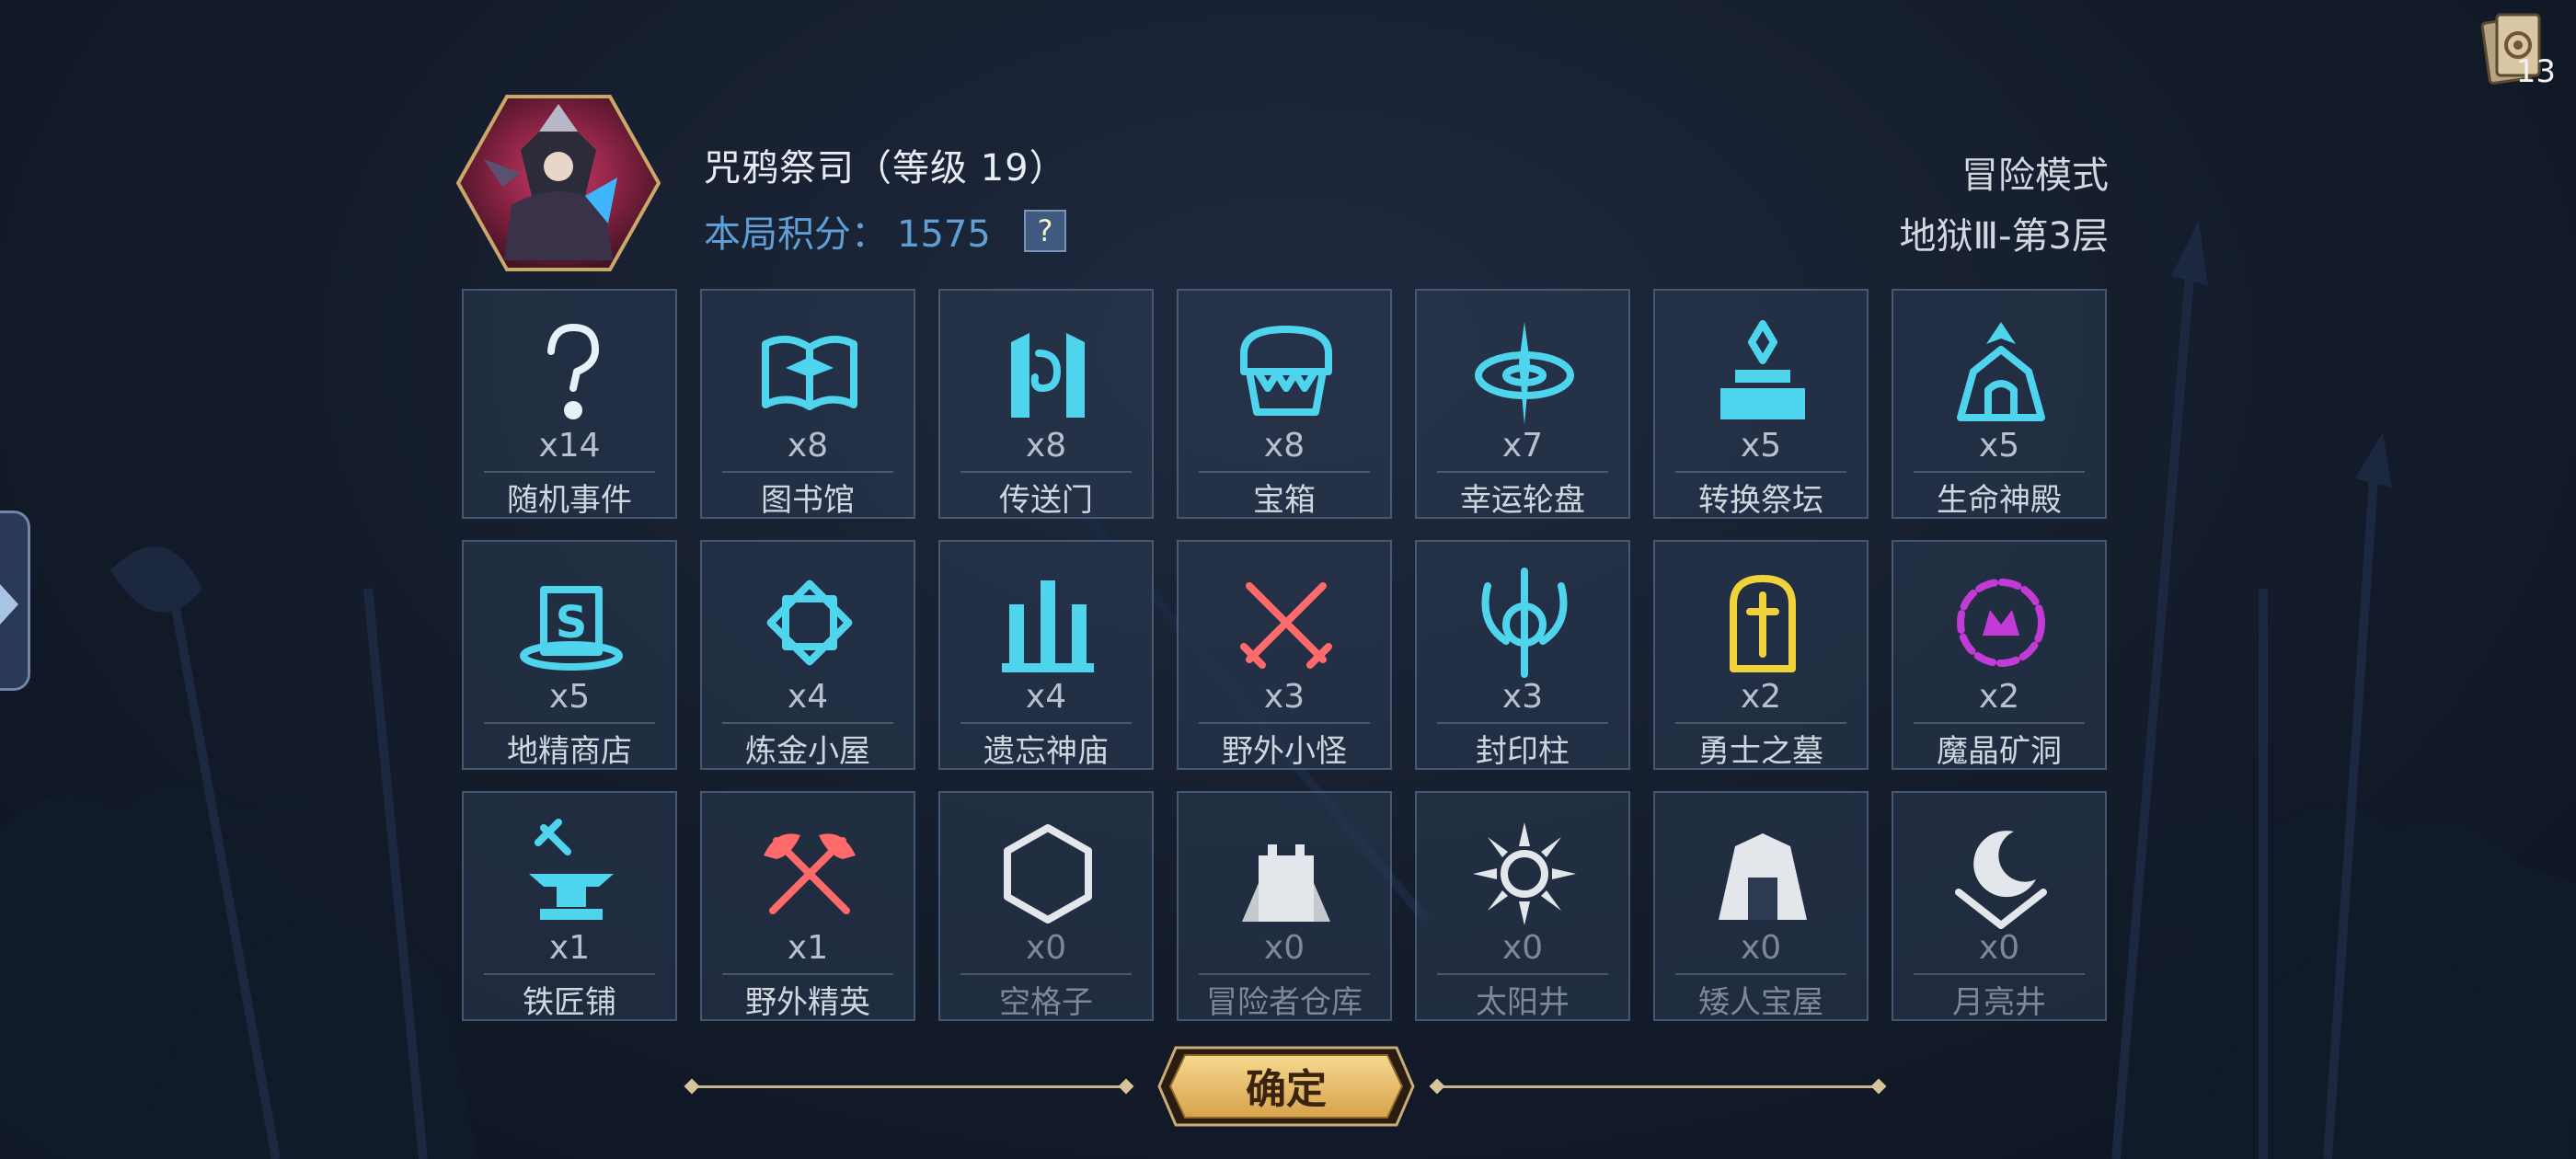 This screenshot has width=2576, height=1159. What do you see at coordinates (1524, 623) in the screenshot?
I see `seal-pillar-icon` at bounding box center [1524, 623].